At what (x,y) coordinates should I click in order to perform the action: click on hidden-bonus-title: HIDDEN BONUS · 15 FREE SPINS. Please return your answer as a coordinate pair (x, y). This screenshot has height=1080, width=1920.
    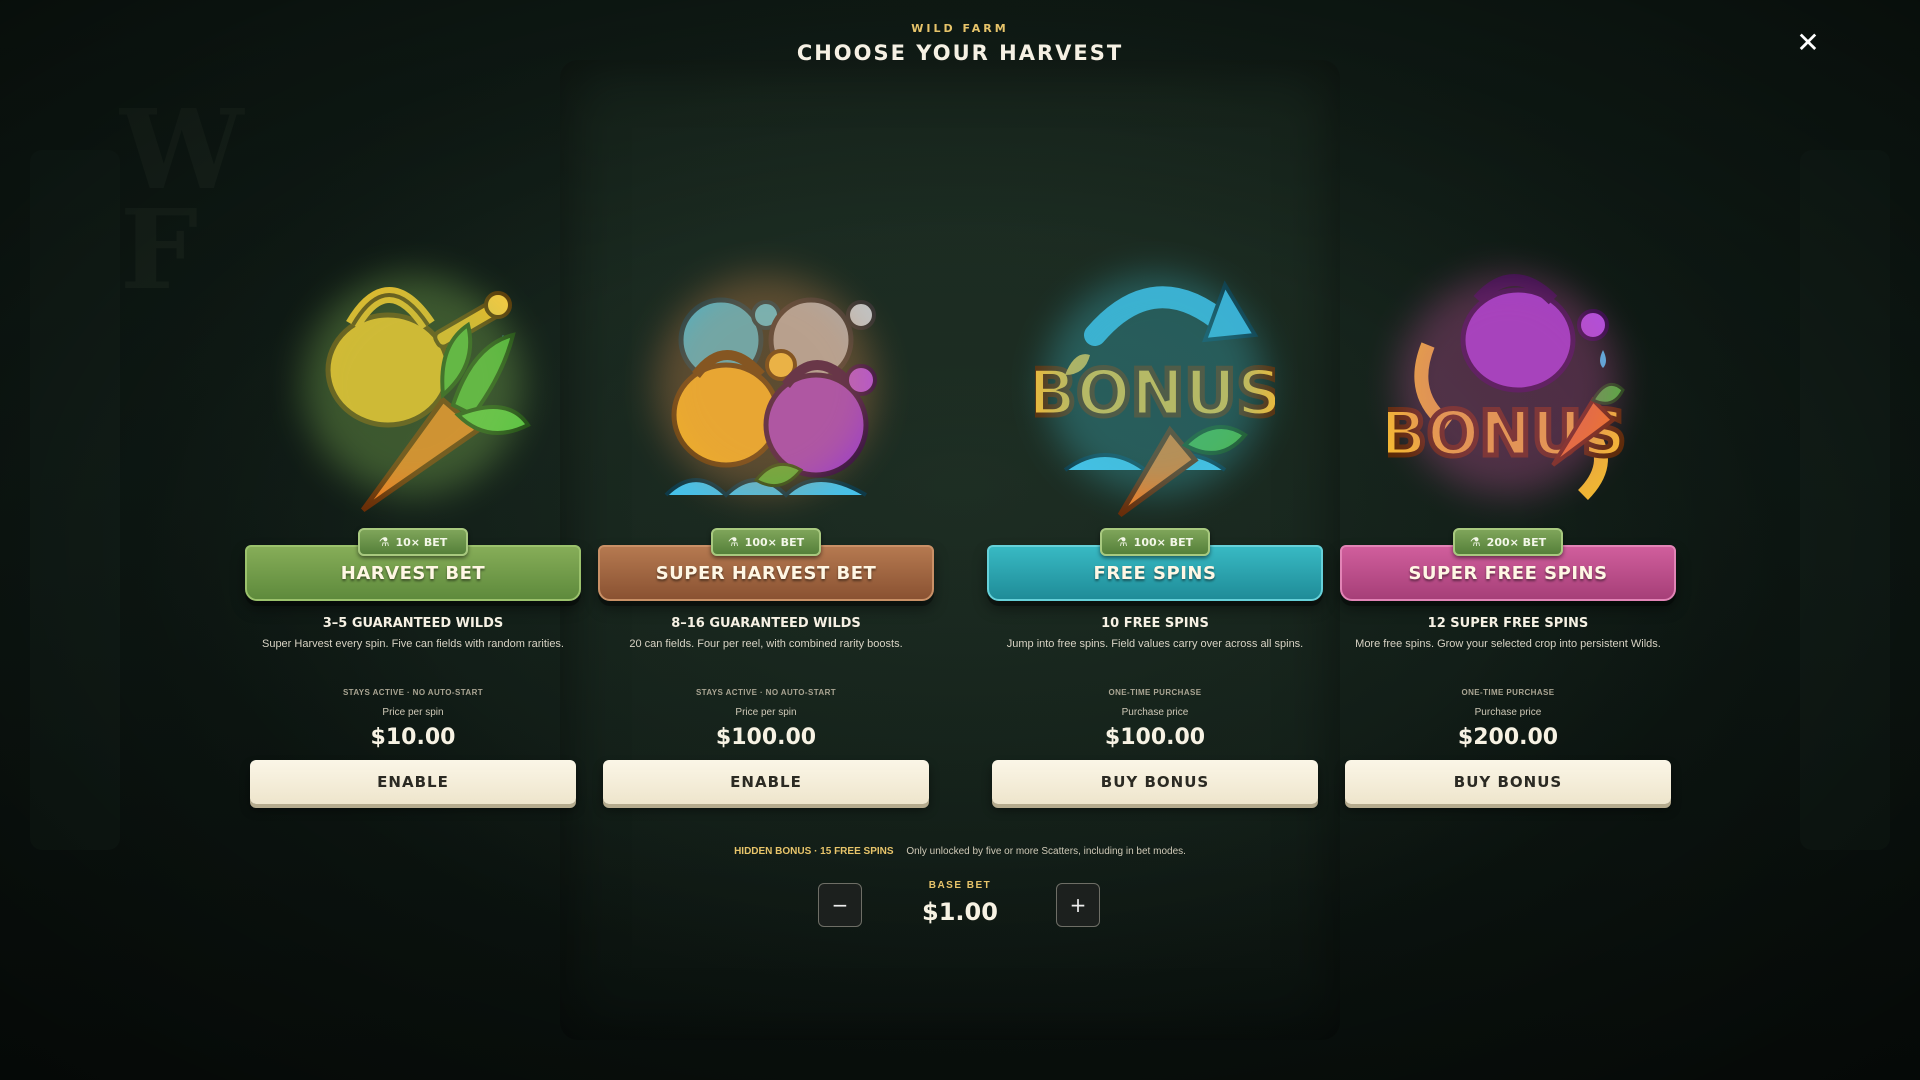
    Looking at the image, I should click on (814, 851).